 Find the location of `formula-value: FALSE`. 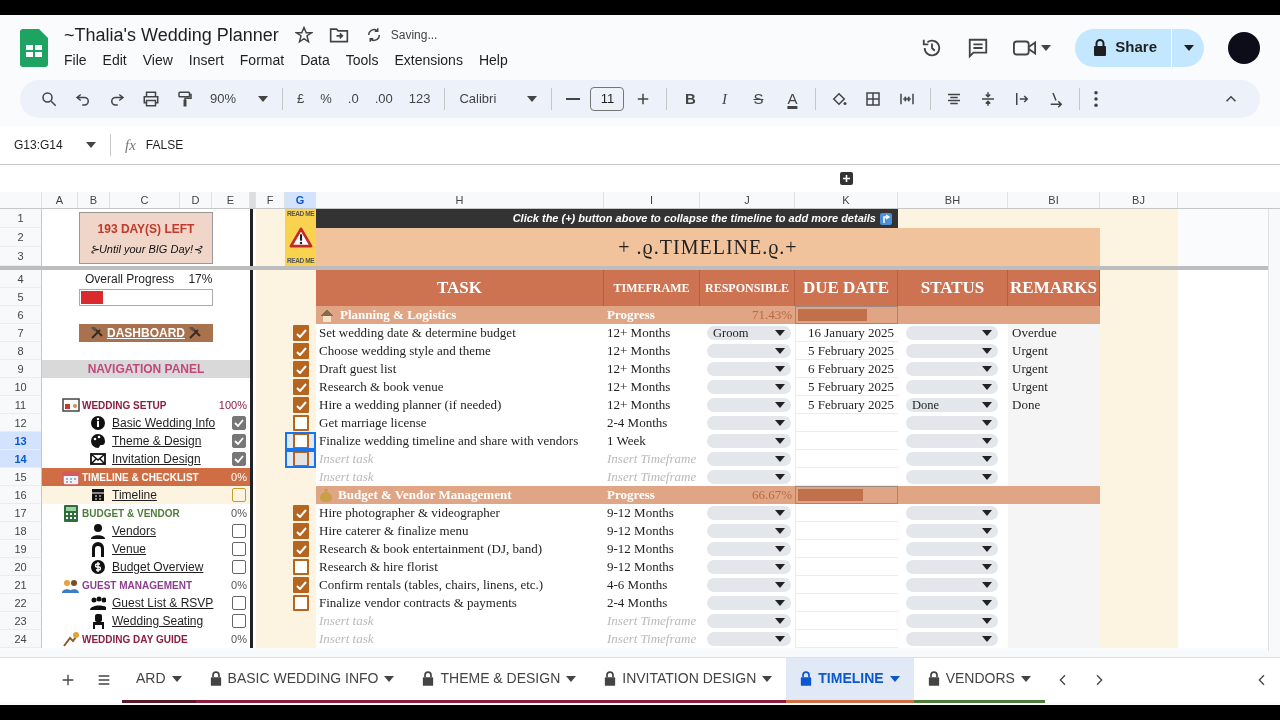

formula-value: FALSE is located at coordinates (164, 145).